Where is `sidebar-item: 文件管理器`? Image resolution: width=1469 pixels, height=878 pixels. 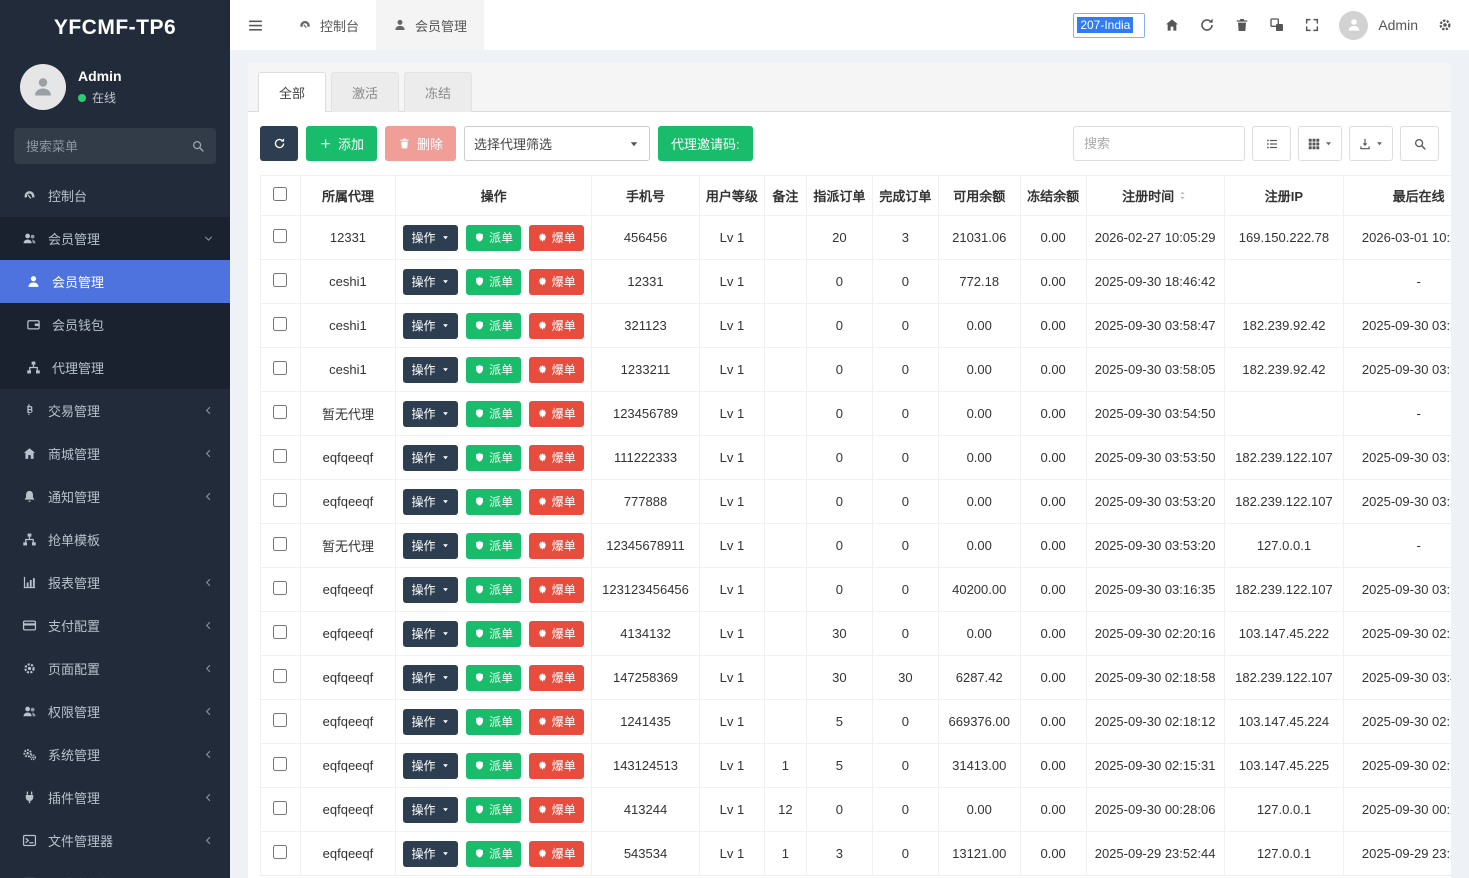 sidebar-item: 文件管理器 is located at coordinates (115, 840).